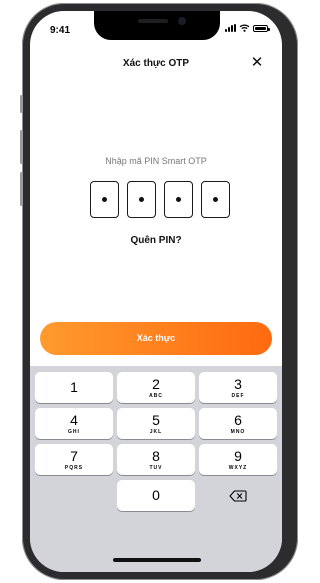 The height and width of the screenshot is (583, 320). I want to click on delete-key, so click(238, 495).